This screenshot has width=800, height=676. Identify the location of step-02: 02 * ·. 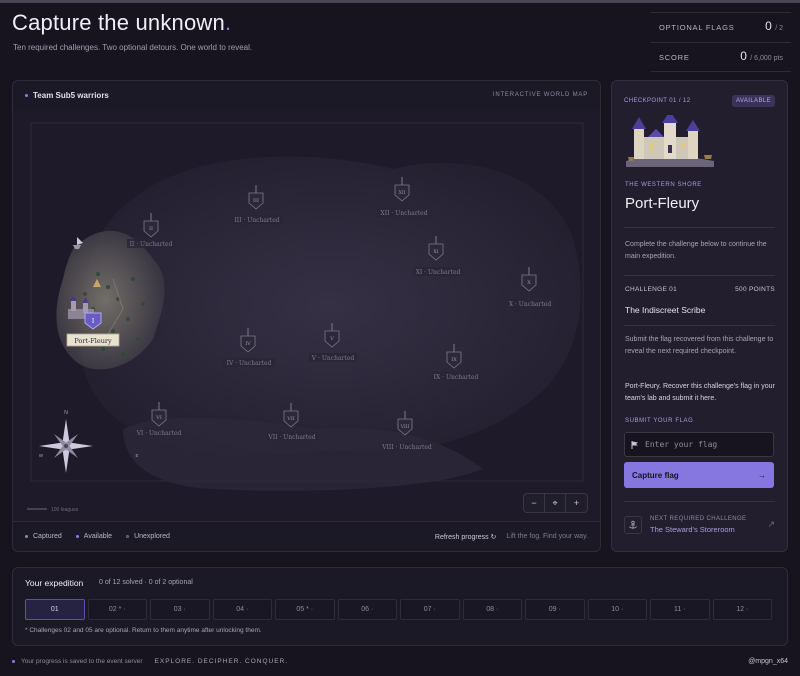
(117, 609).